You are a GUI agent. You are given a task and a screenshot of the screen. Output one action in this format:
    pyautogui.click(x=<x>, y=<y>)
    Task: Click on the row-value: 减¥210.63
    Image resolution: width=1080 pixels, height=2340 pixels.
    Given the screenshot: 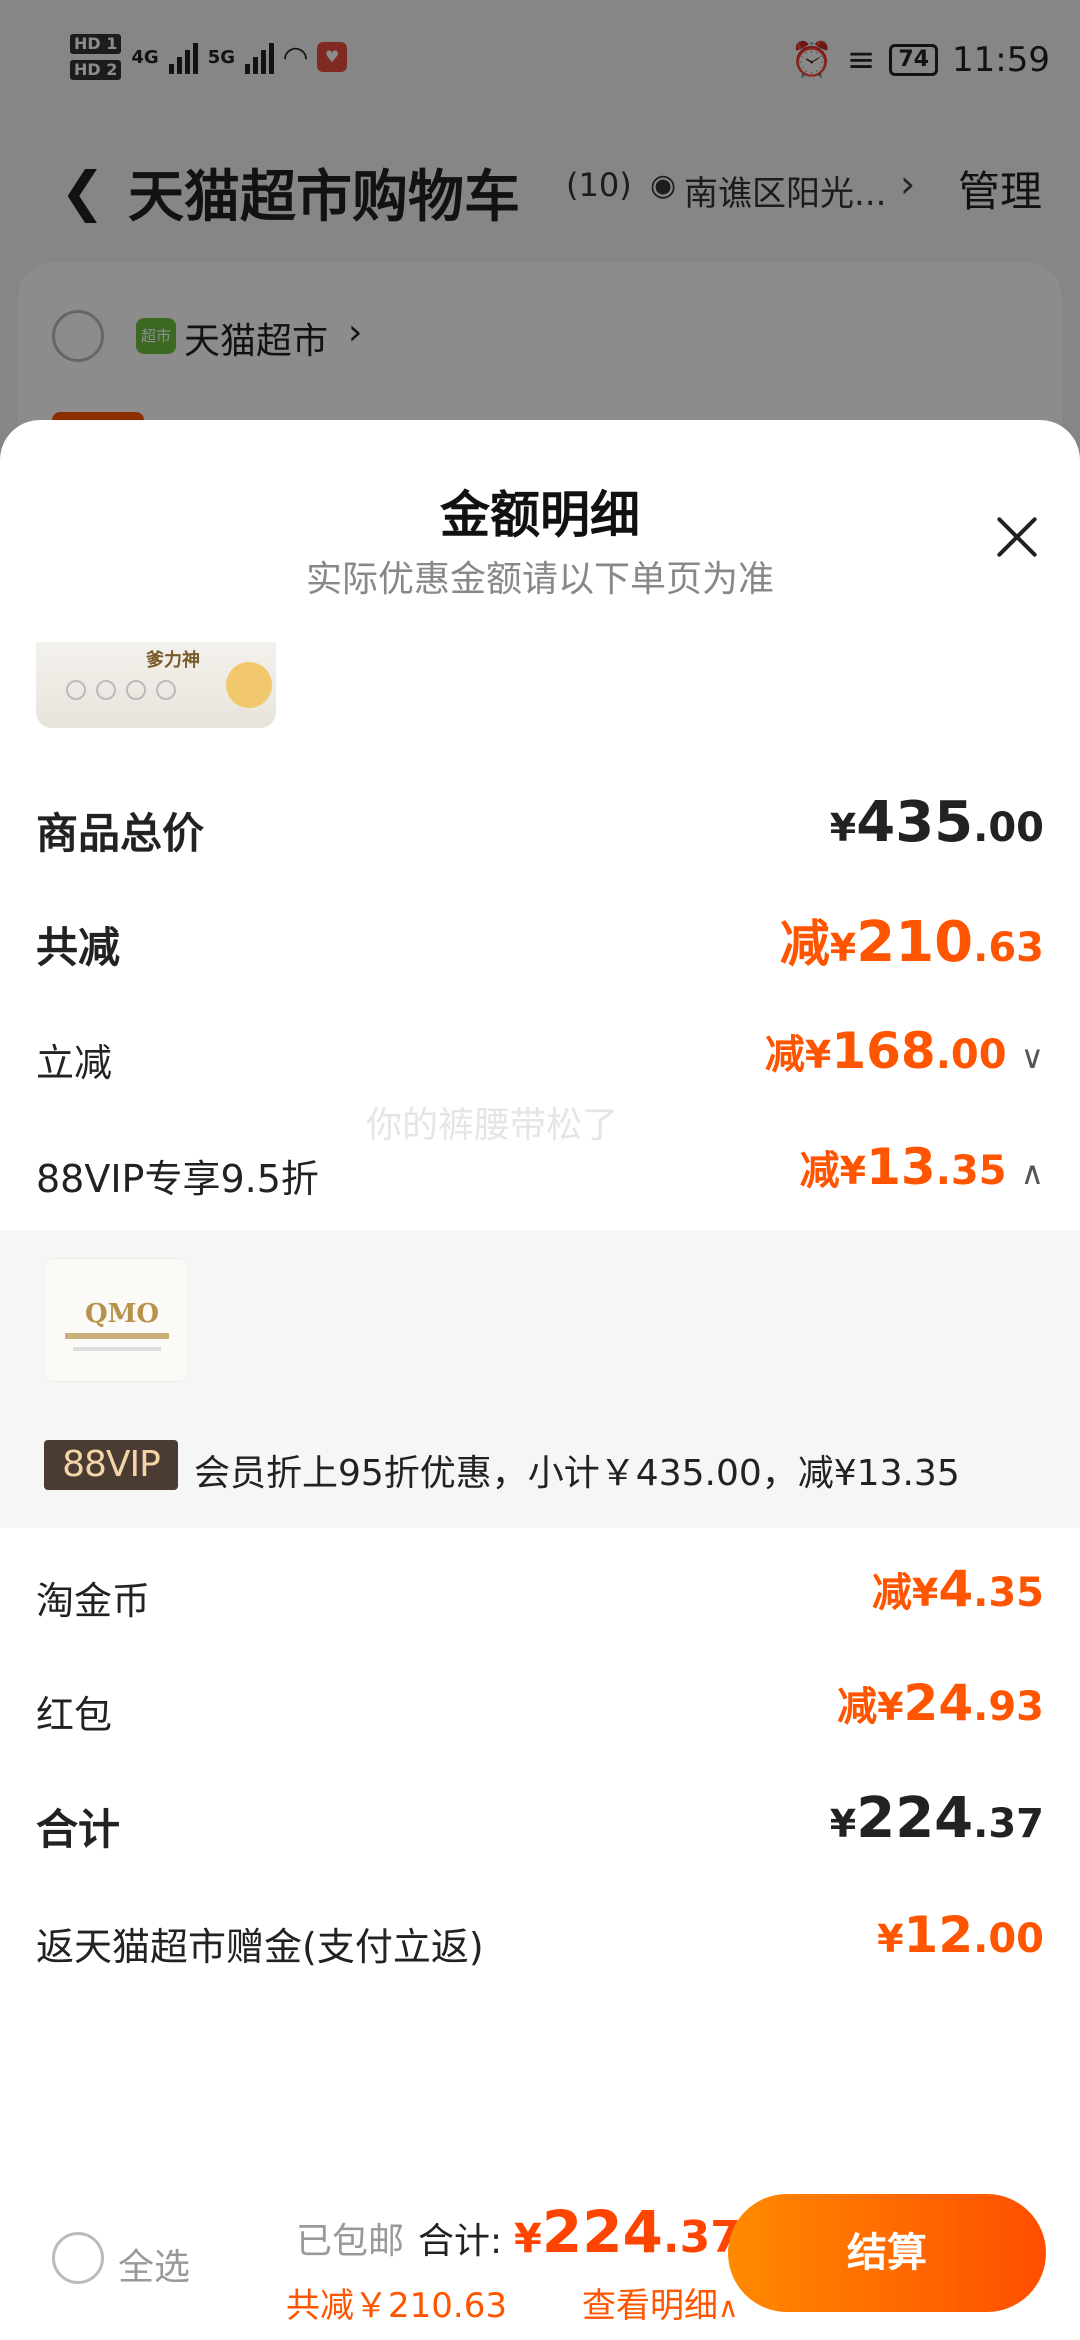 What is the action you would take?
    pyautogui.click(x=911, y=942)
    